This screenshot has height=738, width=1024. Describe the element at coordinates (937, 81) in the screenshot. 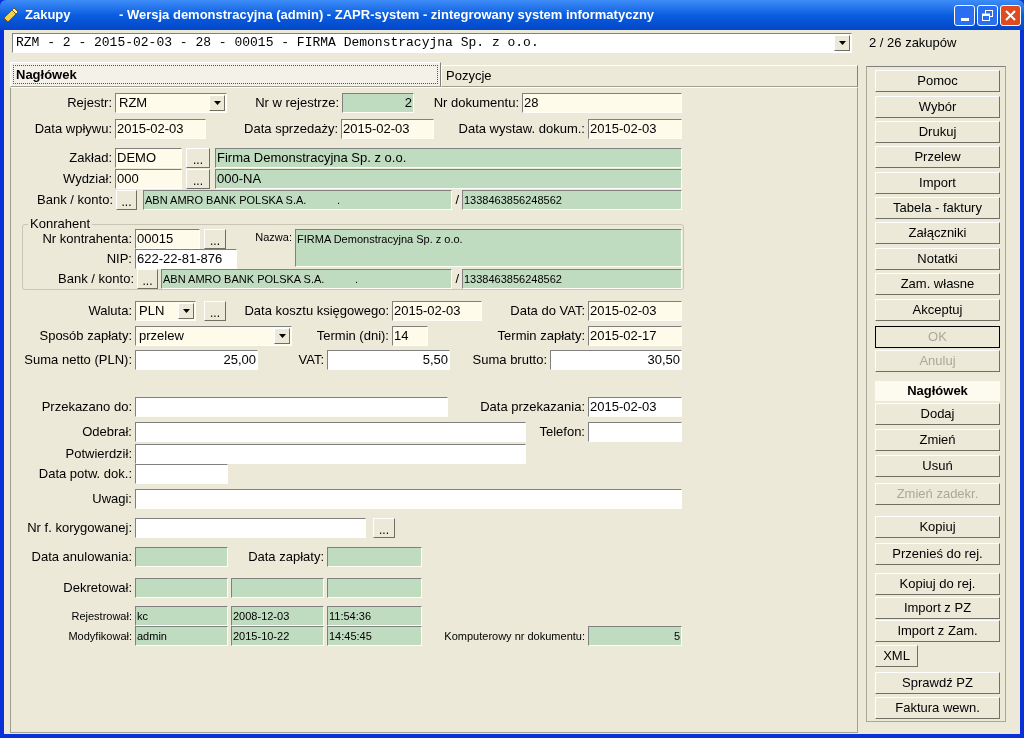

I see `action-button: Pomoc` at that location.